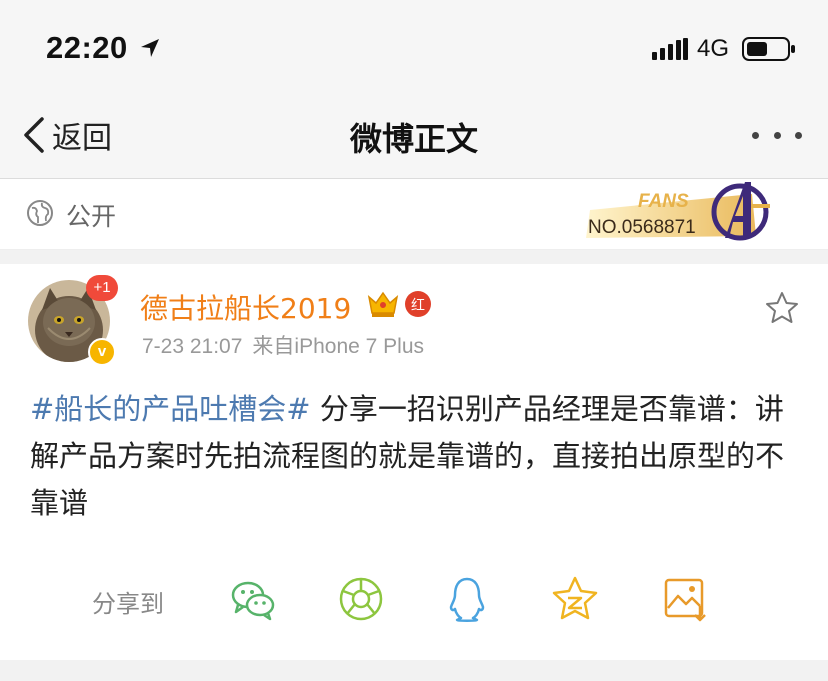  I want to click on location-arrow-icon, so click(150, 48).